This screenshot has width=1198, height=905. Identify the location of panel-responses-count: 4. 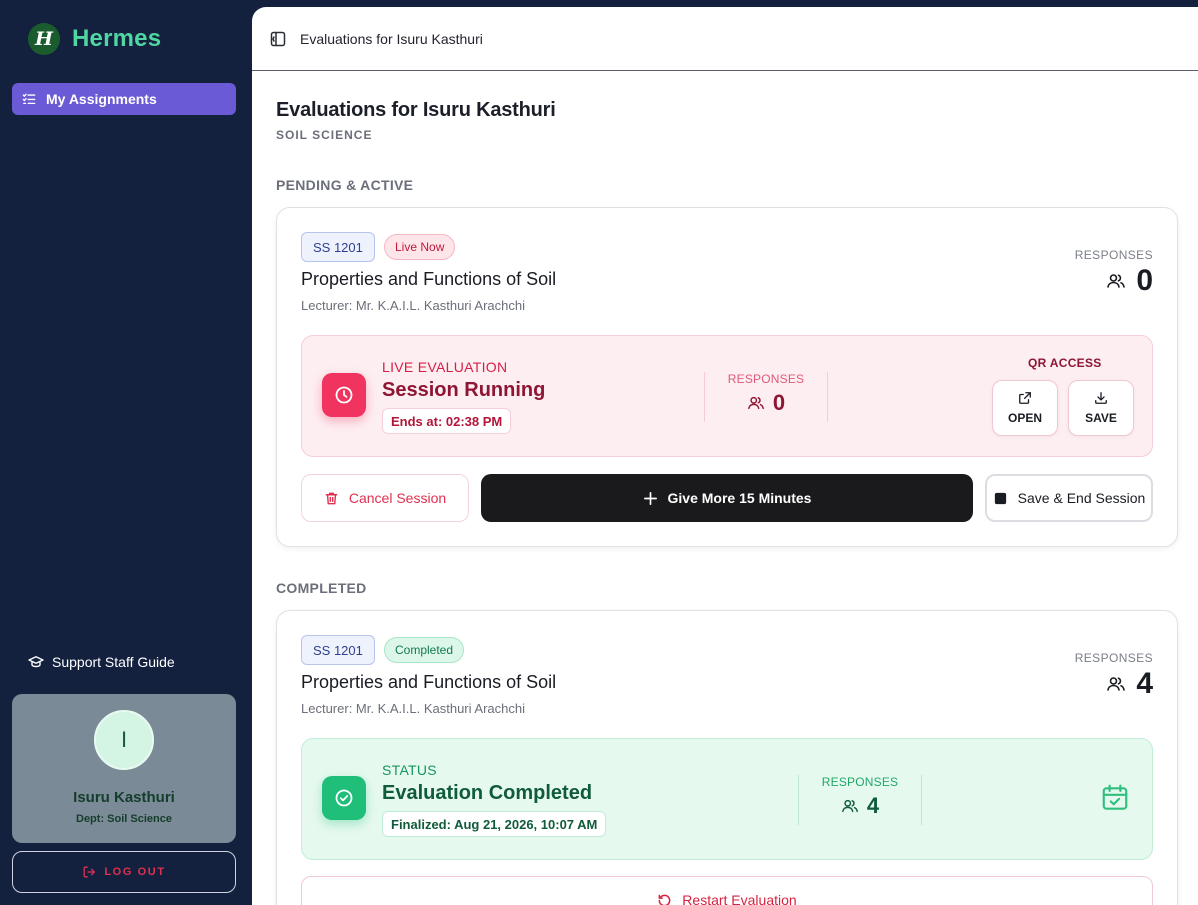
(873, 805).